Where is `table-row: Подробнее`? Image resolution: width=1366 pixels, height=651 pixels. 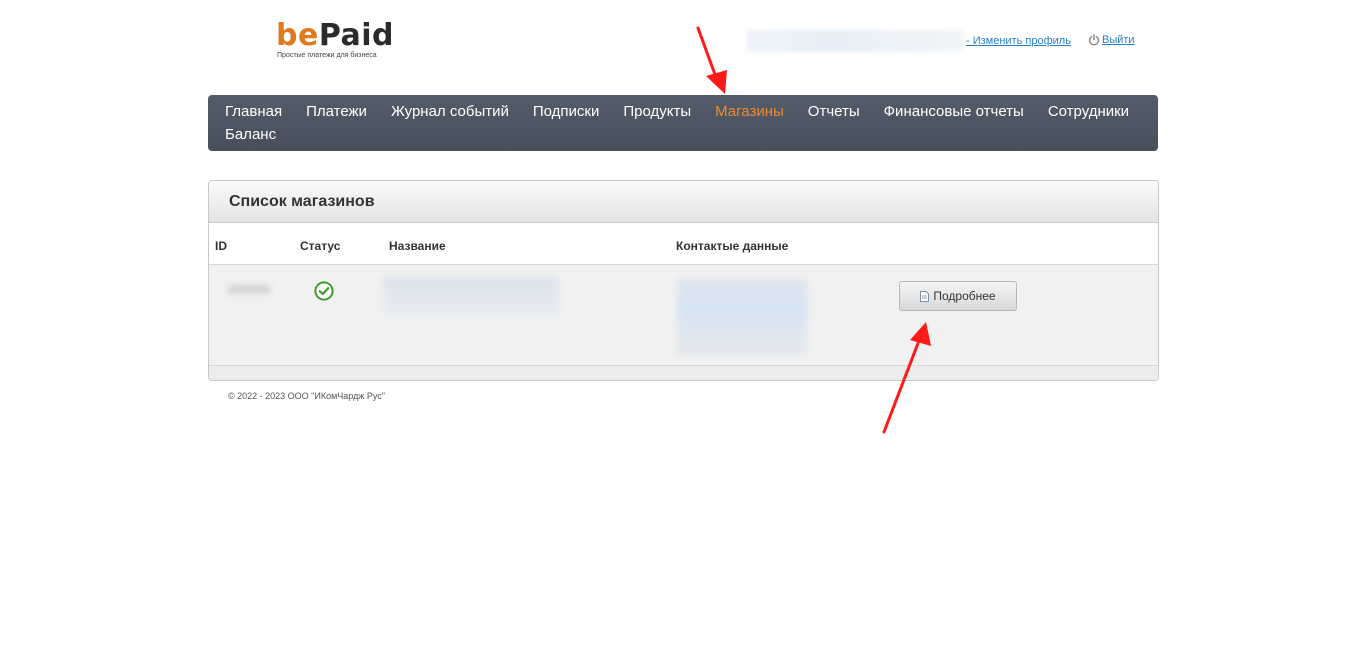
table-row: Подробнее is located at coordinates (683, 315).